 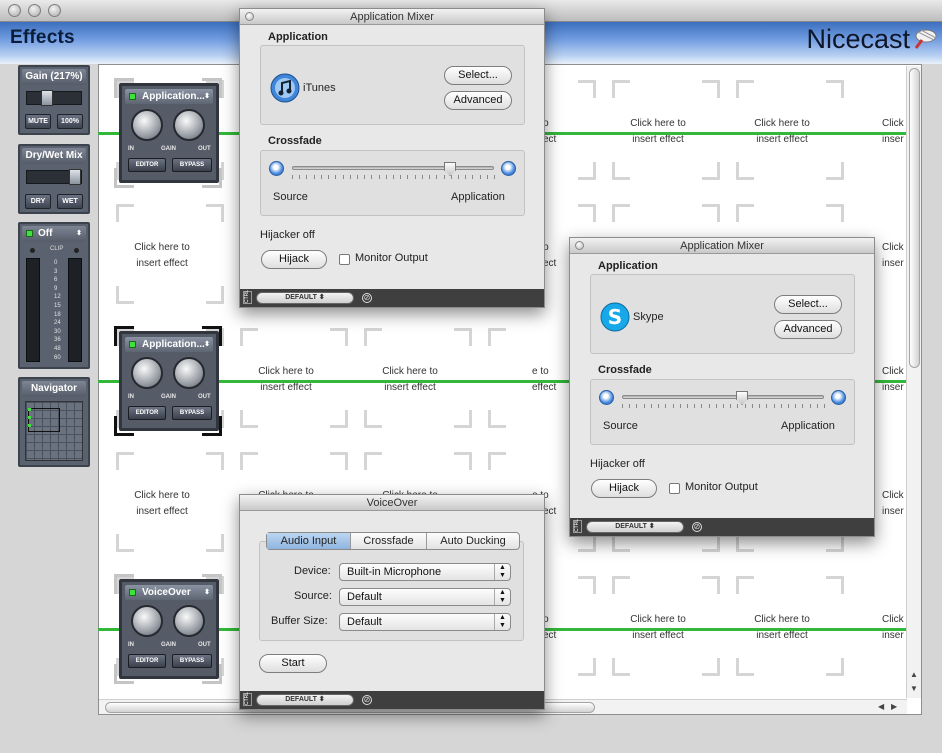 What do you see at coordinates (425, 597) in the screenshot?
I see `source-select: Default ▲ ▼` at bounding box center [425, 597].